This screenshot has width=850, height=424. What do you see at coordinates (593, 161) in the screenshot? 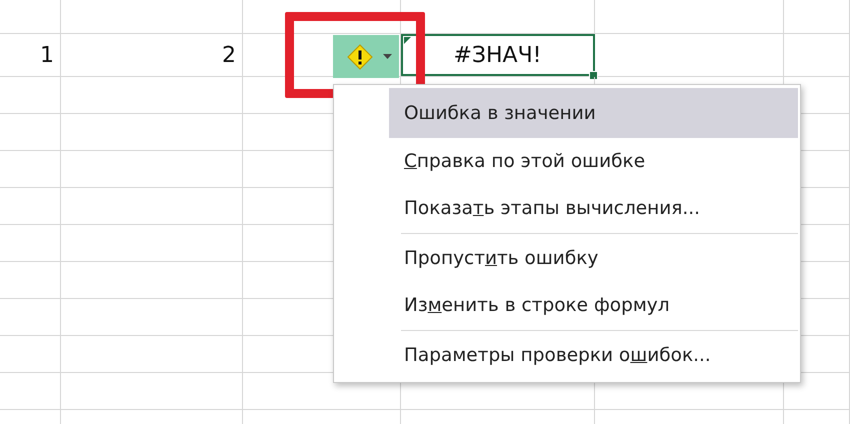
I see `menu-item: Справка по этой ошибке` at bounding box center [593, 161].